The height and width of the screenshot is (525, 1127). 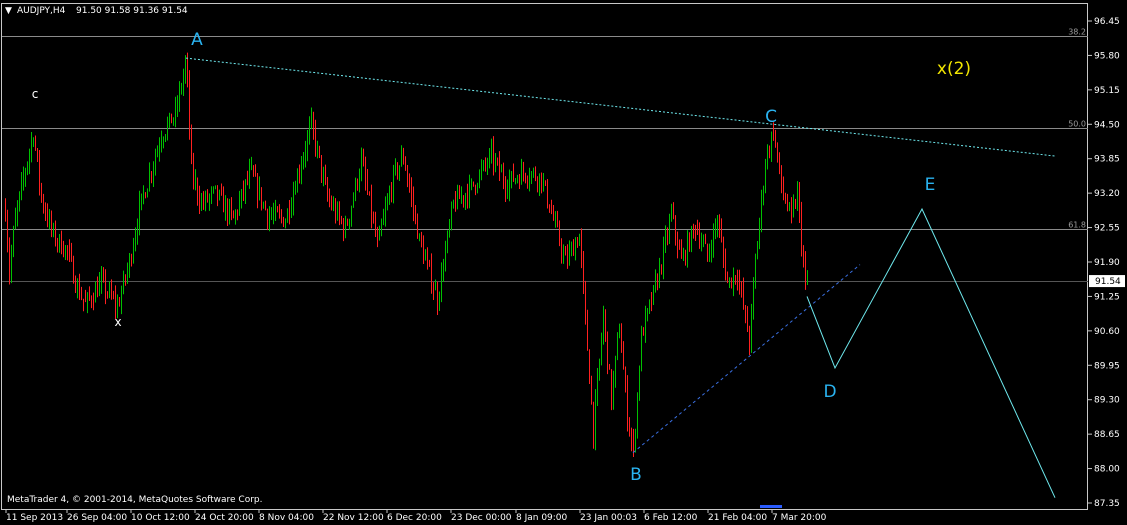 I want to click on price-tick-label: 88.65, so click(x=1107, y=435).